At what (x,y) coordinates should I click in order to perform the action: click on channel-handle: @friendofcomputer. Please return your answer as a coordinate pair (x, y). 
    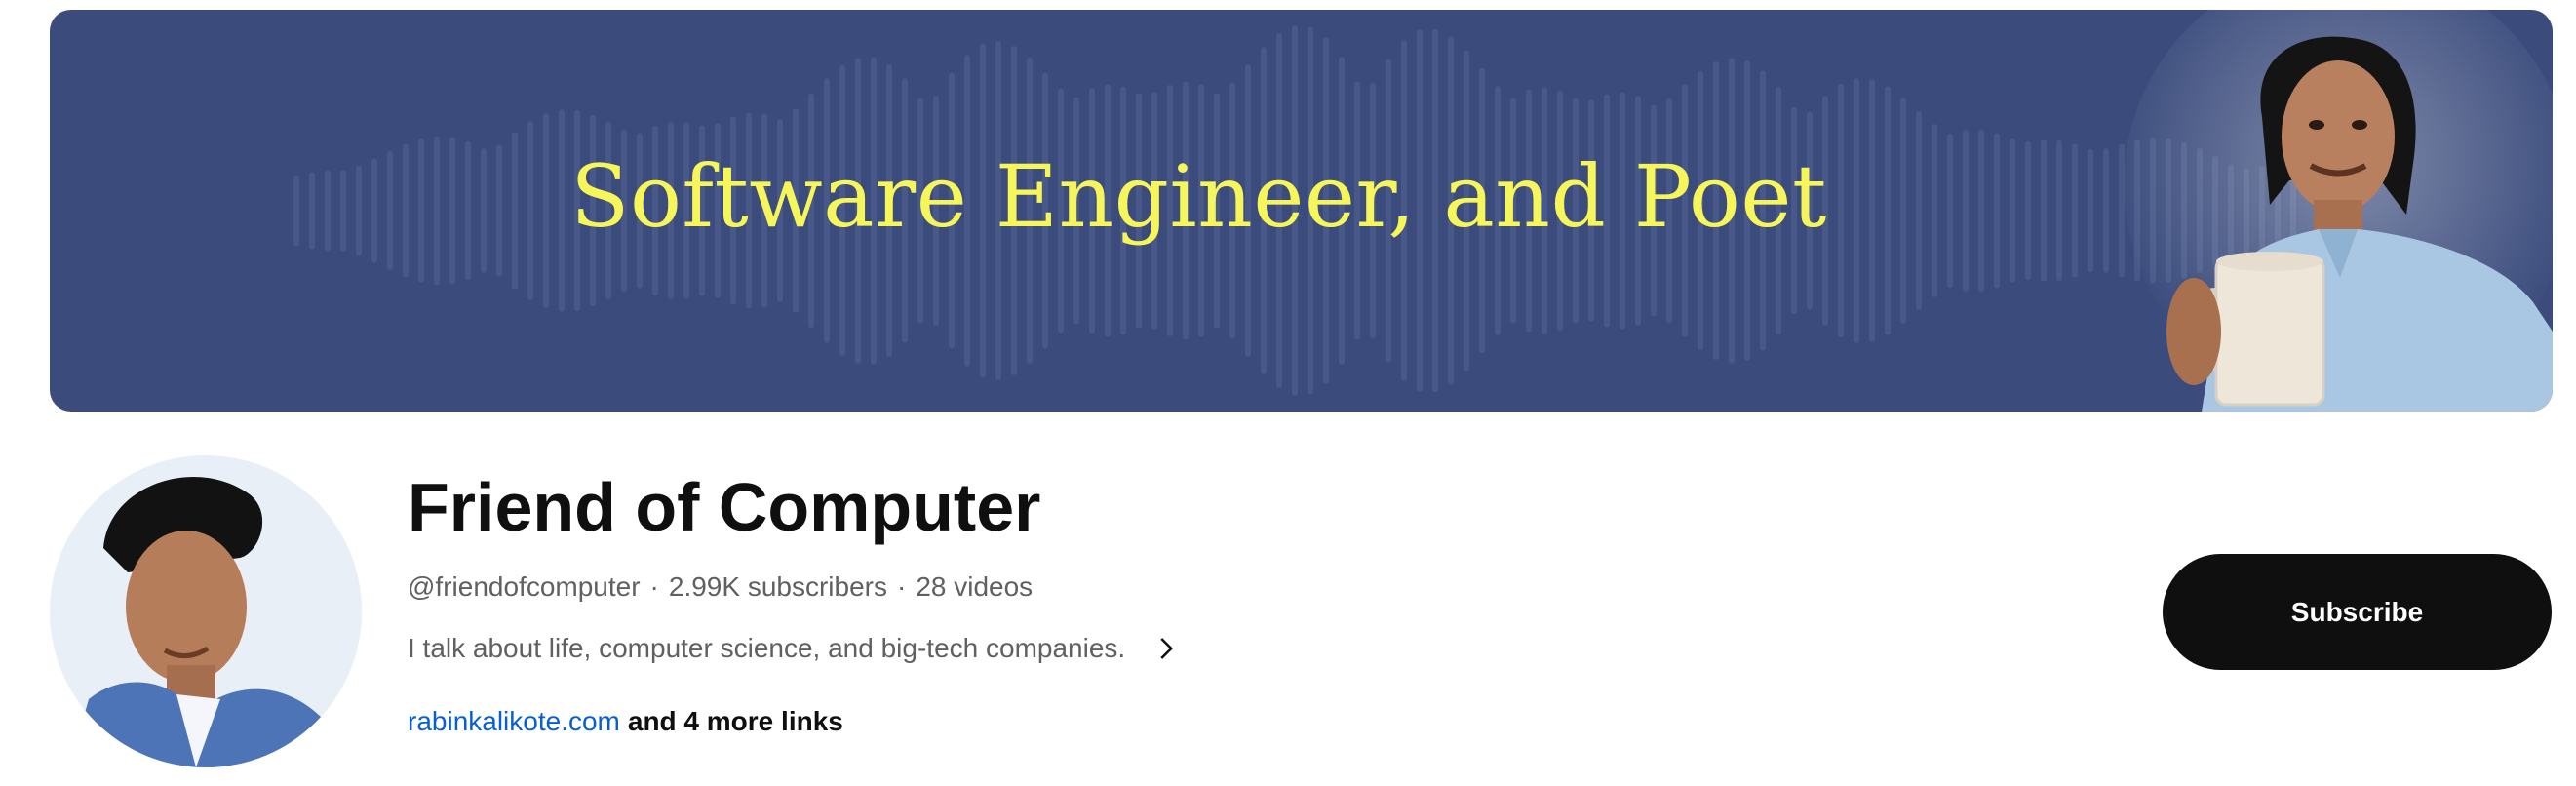
    Looking at the image, I should click on (524, 586).